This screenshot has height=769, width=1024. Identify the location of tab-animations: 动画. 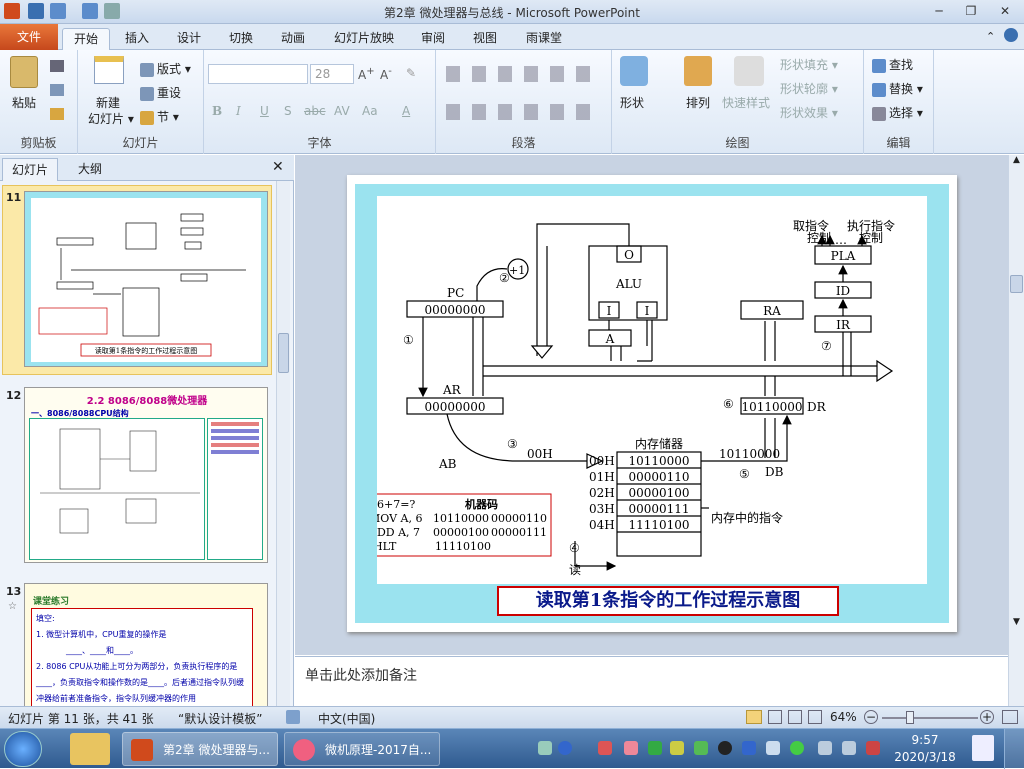
(293, 39).